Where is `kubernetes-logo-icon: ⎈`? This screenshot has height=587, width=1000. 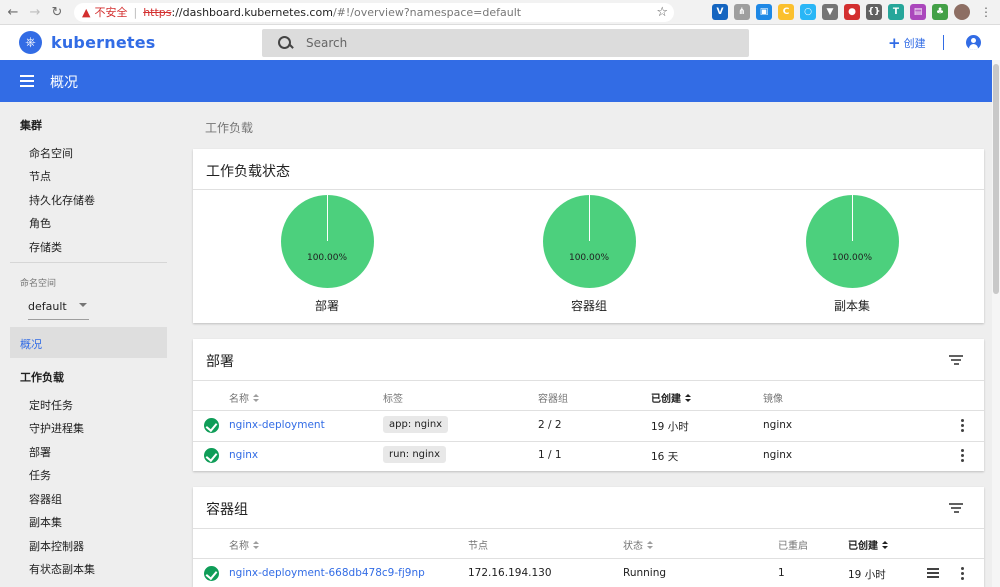 kubernetes-logo-icon: ⎈ is located at coordinates (30, 42).